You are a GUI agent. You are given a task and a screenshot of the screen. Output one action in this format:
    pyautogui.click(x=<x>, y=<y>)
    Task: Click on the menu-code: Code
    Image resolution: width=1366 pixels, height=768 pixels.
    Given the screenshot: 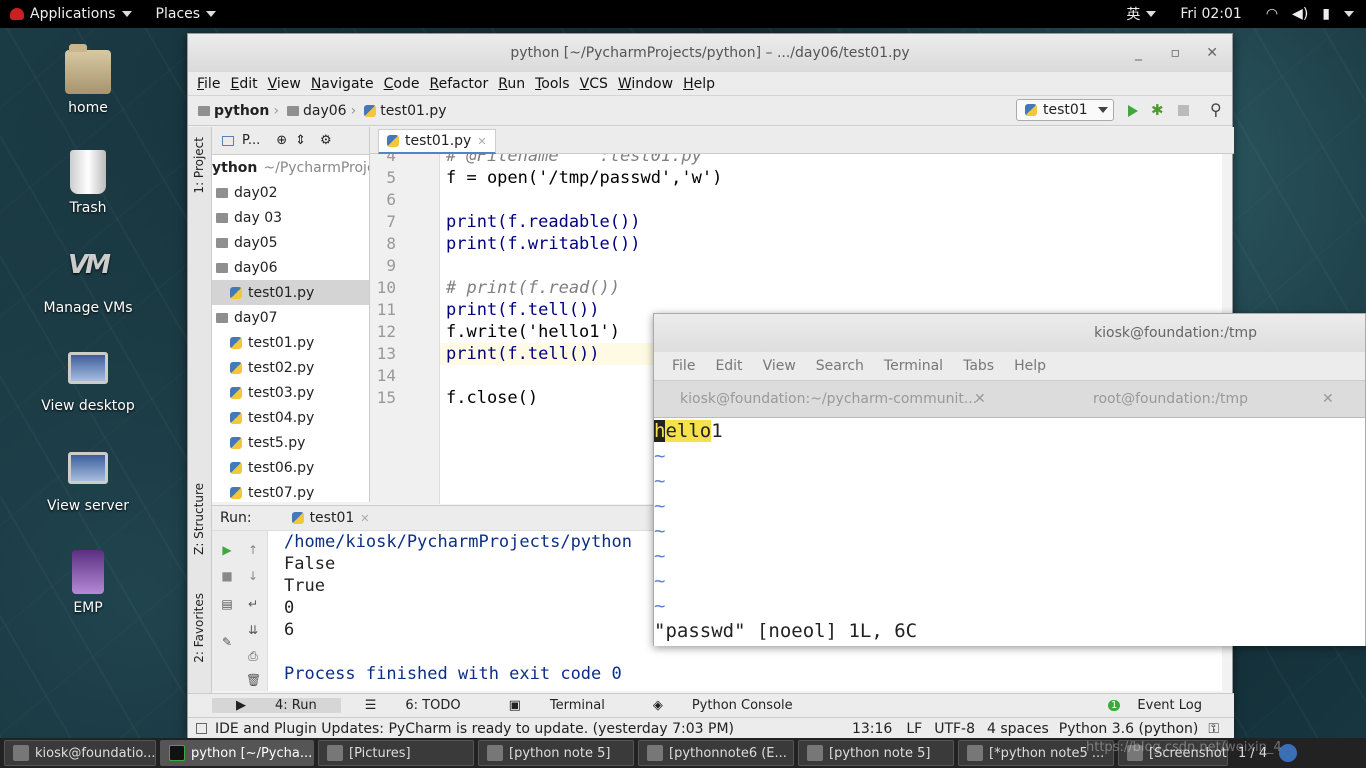 What is the action you would take?
    pyautogui.click(x=402, y=84)
    